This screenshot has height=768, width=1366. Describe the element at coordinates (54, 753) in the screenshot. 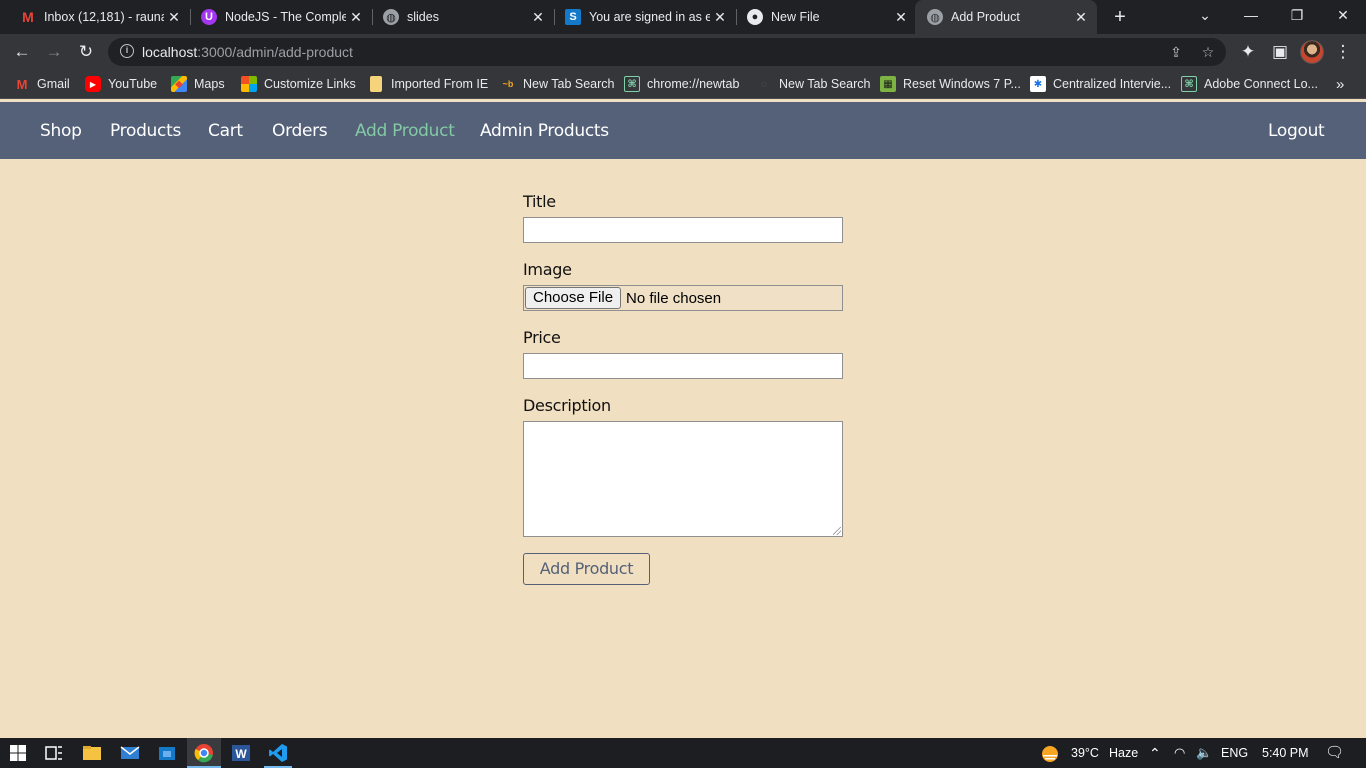

I see `task-view-icon` at that location.